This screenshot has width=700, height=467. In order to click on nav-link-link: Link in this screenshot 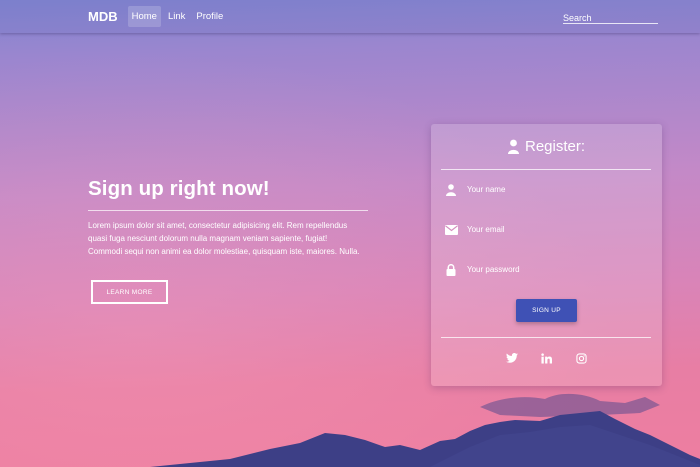, I will do `click(176, 16)`.